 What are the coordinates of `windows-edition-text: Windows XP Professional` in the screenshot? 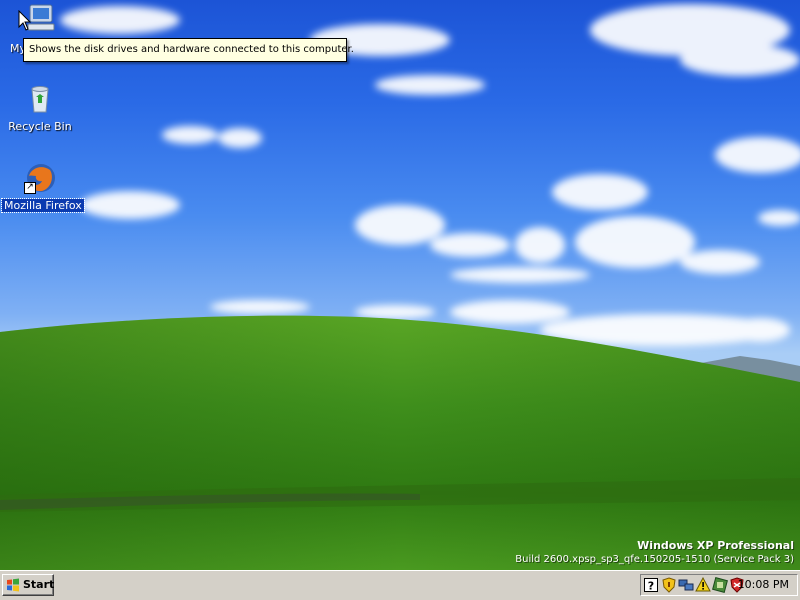 It's located at (715, 545).